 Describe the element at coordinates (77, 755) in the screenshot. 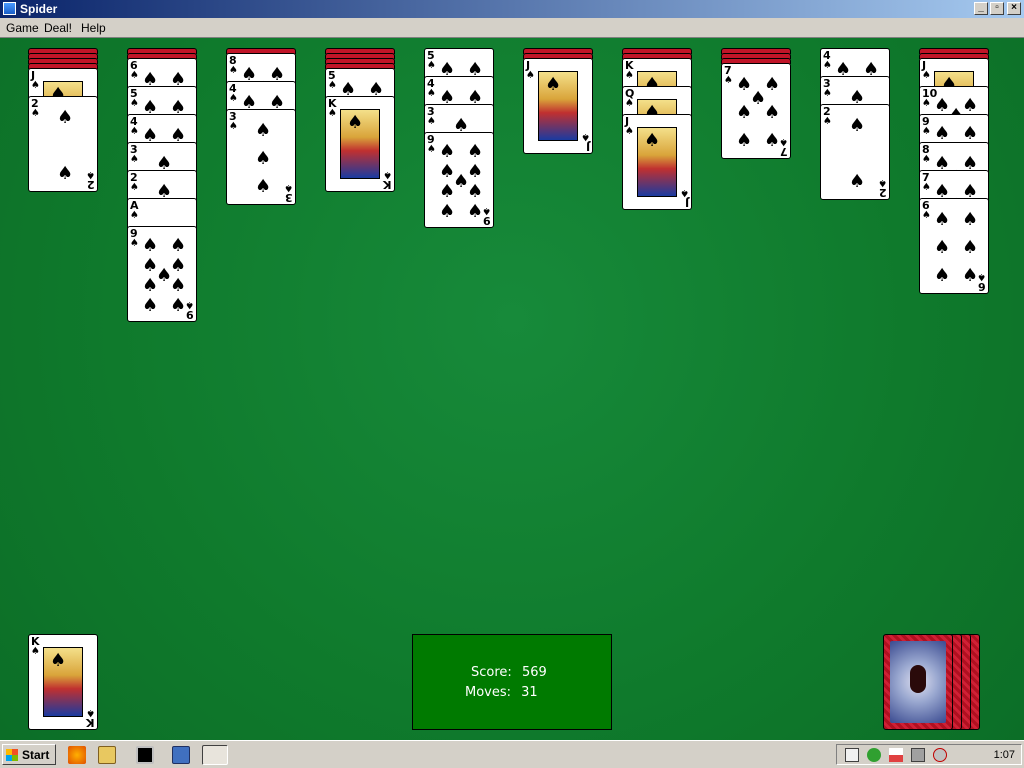

I see `firefox-icon` at that location.